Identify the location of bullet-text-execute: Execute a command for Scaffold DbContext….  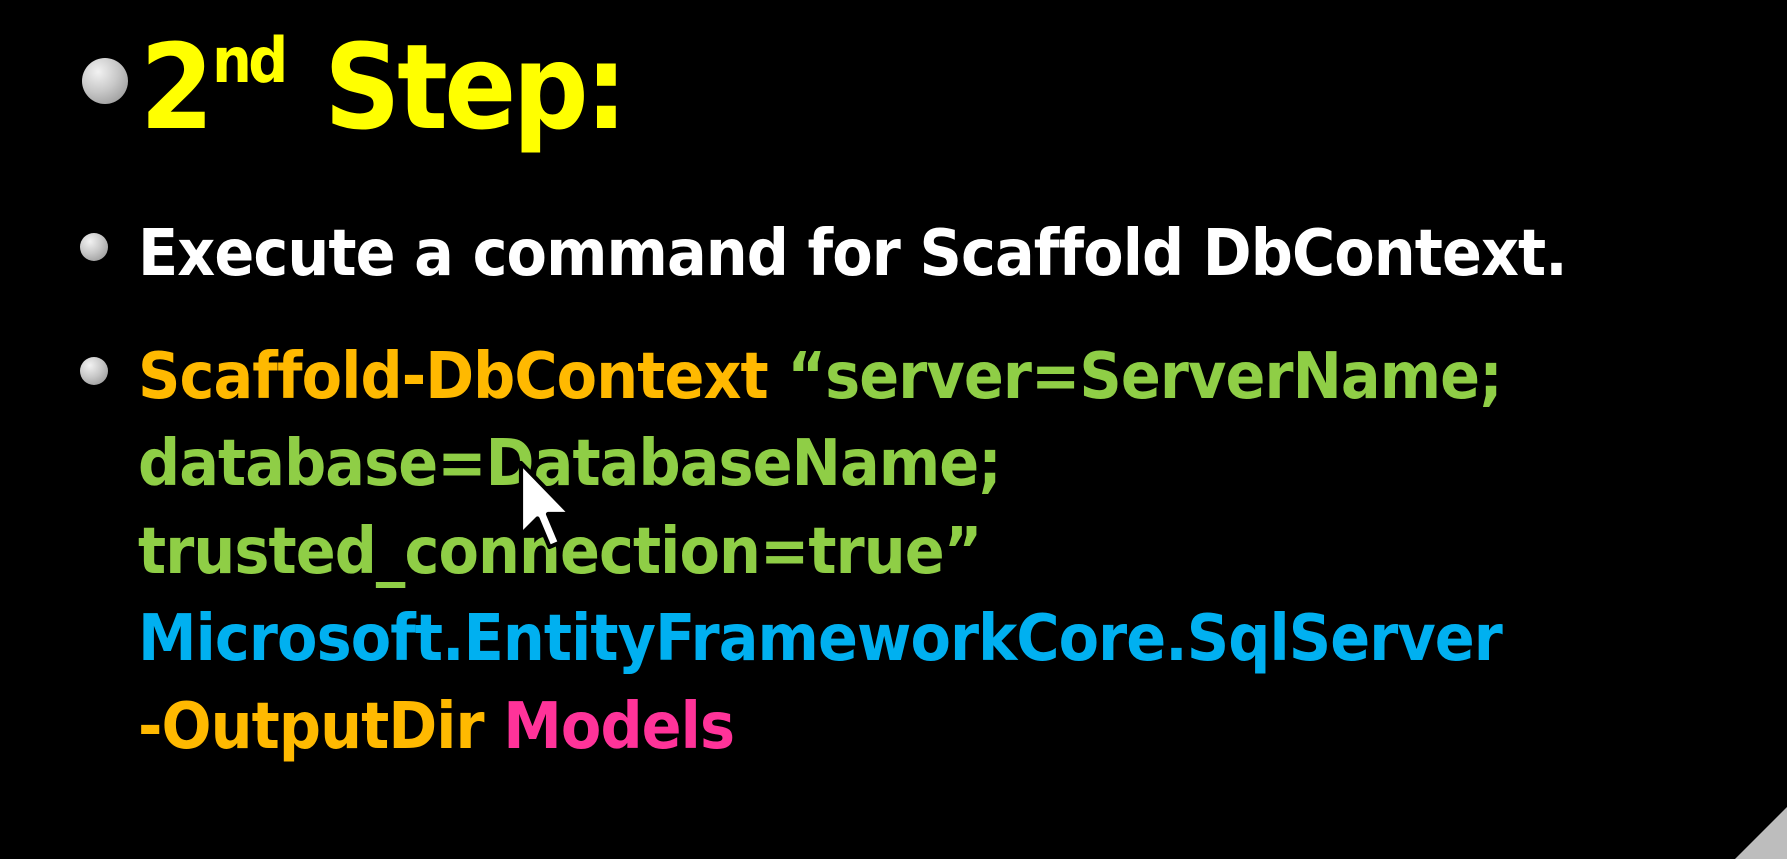
(853, 254).